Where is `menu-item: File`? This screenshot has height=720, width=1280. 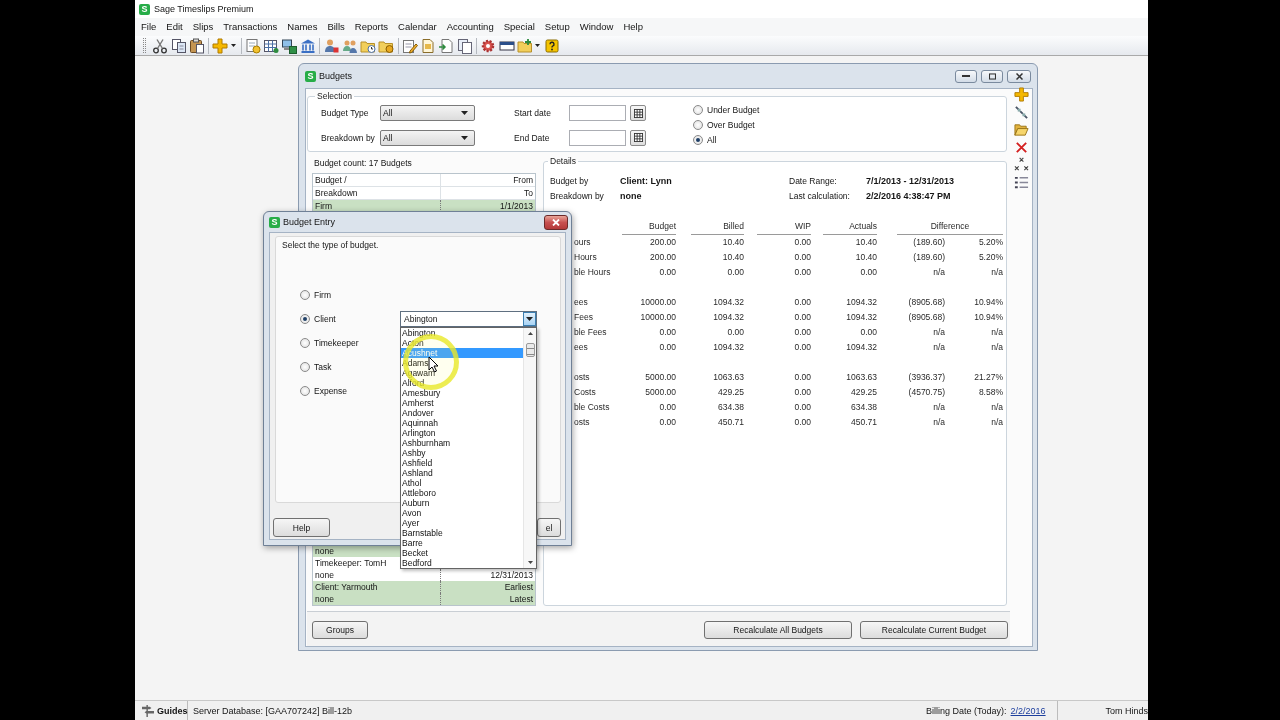 menu-item: File is located at coordinates (149, 27).